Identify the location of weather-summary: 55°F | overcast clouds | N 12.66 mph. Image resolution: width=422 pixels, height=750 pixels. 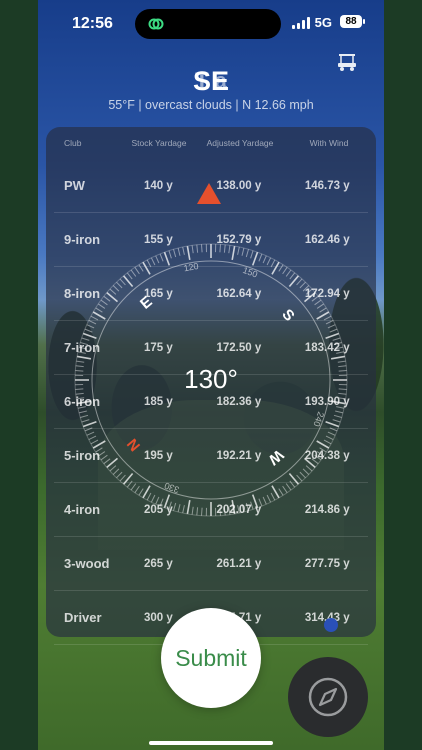
(211, 105).